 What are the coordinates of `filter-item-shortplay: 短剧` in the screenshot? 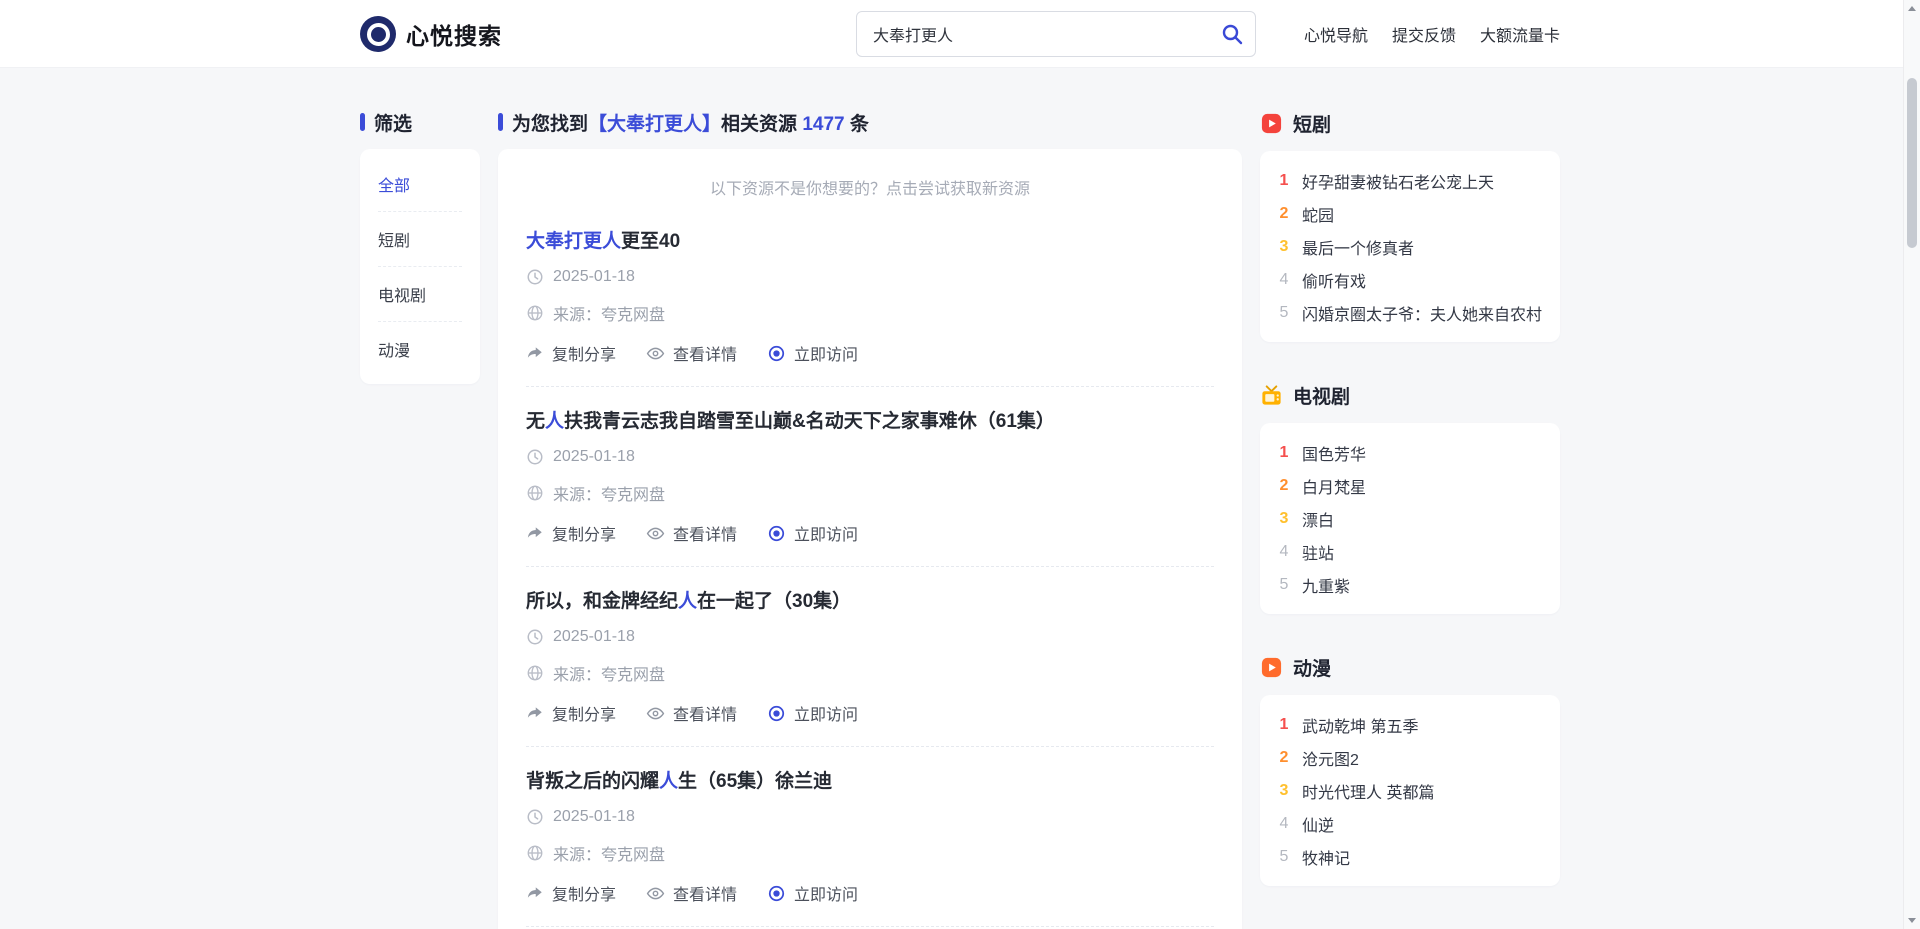 It's located at (420, 239).